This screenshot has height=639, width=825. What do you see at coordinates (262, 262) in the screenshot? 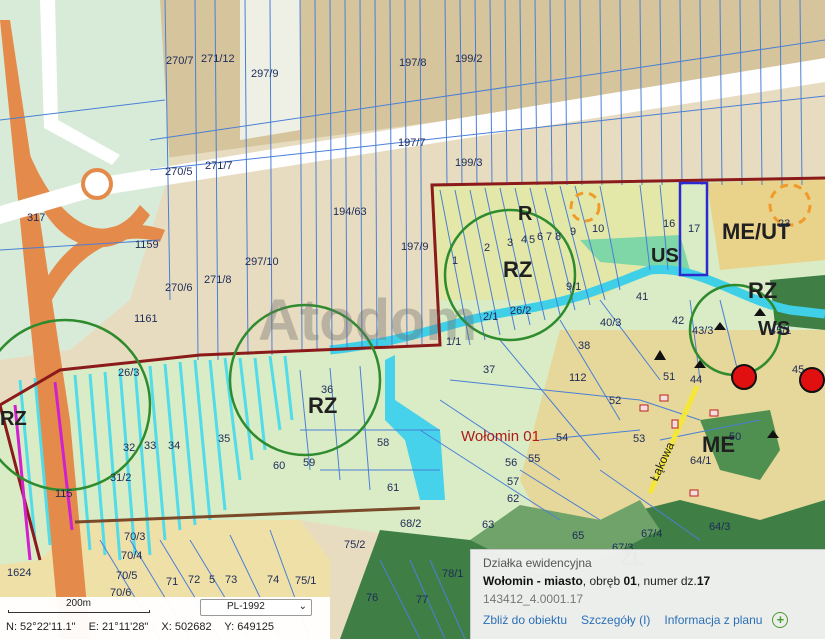
I see `parcel-label: 297/10` at bounding box center [262, 262].